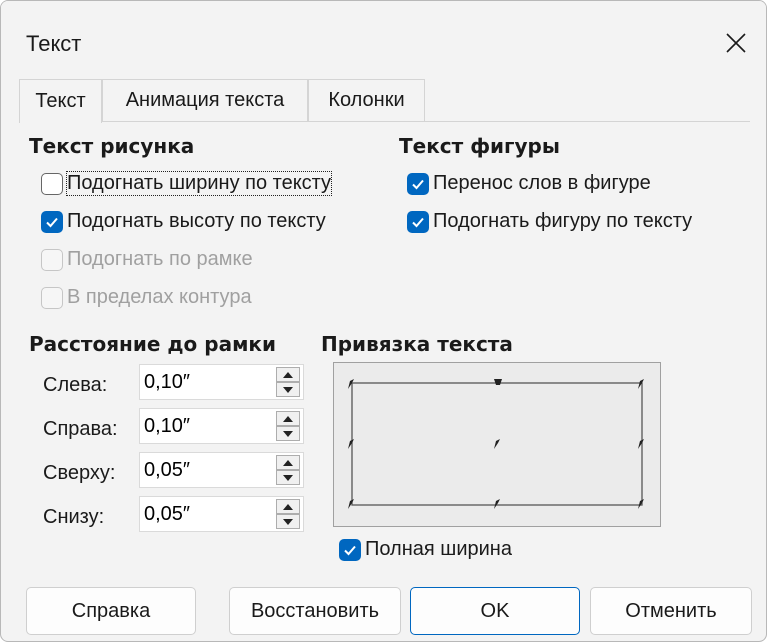 Image resolution: width=767 pixels, height=642 pixels. Describe the element at coordinates (315, 611) in the screenshot. I see `restore-button: Восстановить` at that location.